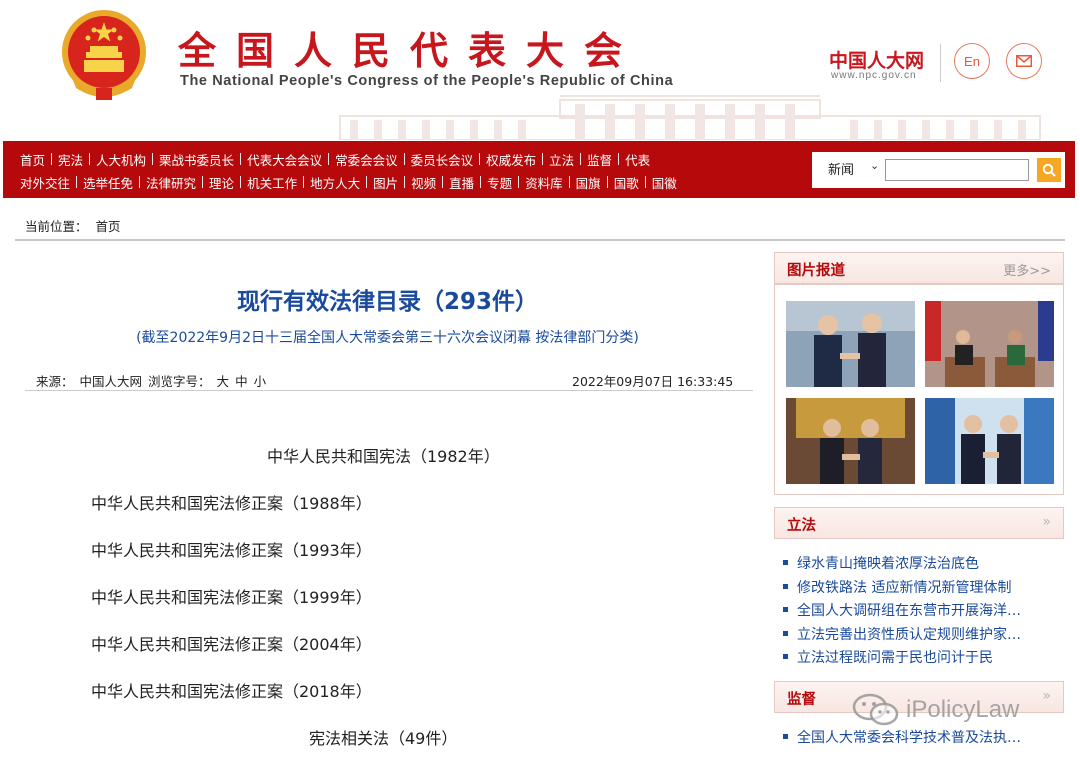 The width and height of the screenshot is (1080, 757). Describe the element at coordinates (895, 658) in the screenshot. I see `news-link: 立法过程既问需于民也问计于民` at that location.